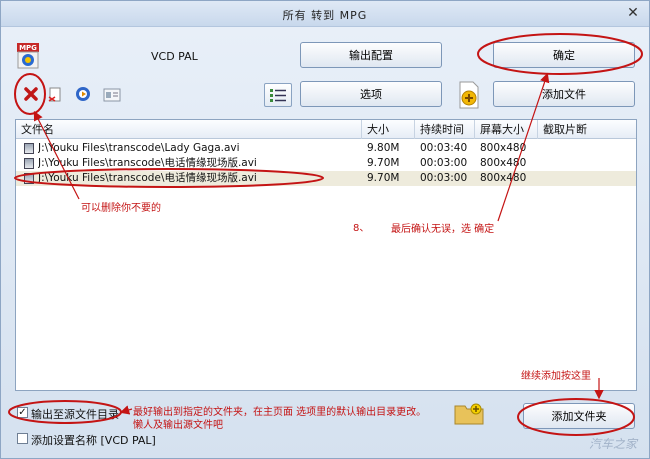 The image size is (650, 459). Describe the element at coordinates (564, 94) in the screenshot. I see `add-file-button: 添加文件` at that location.